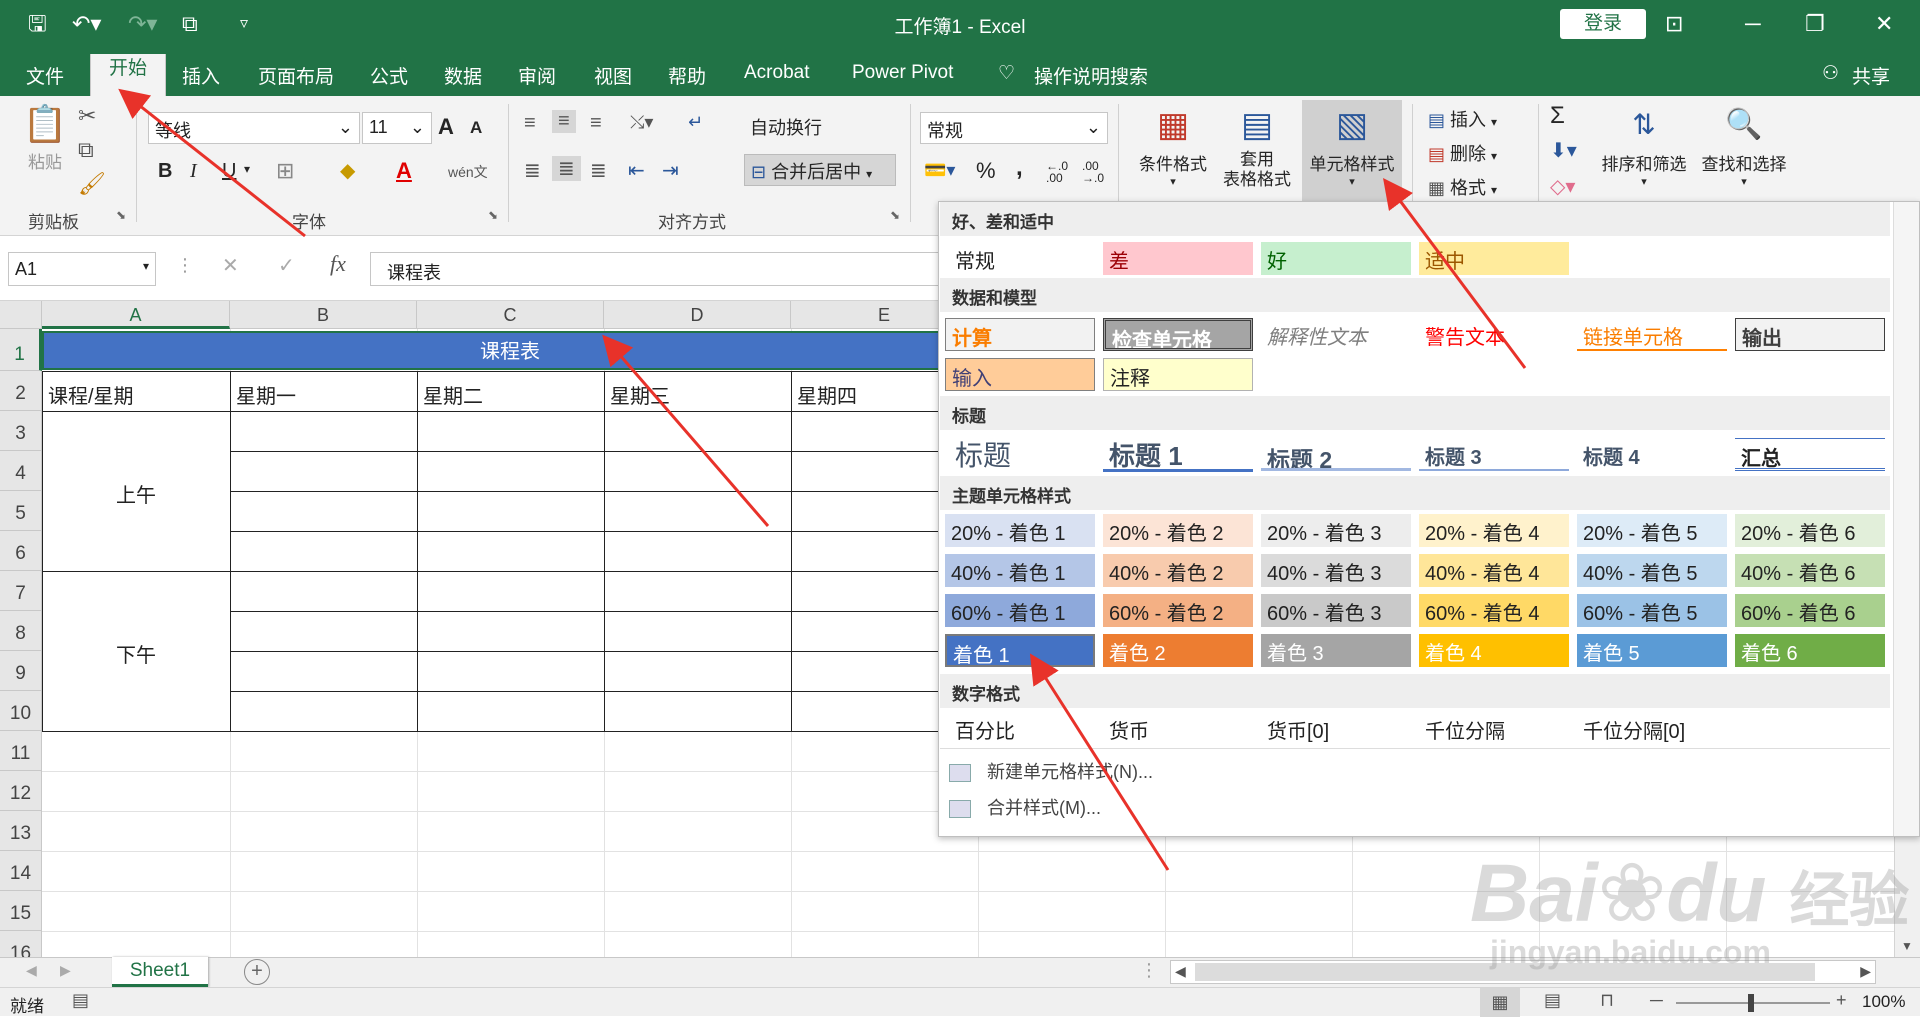 This screenshot has width=1920, height=1017. What do you see at coordinates (686, 430) in the screenshot?
I see `arrow-to-title-cell` at bounding box center [686, 430].